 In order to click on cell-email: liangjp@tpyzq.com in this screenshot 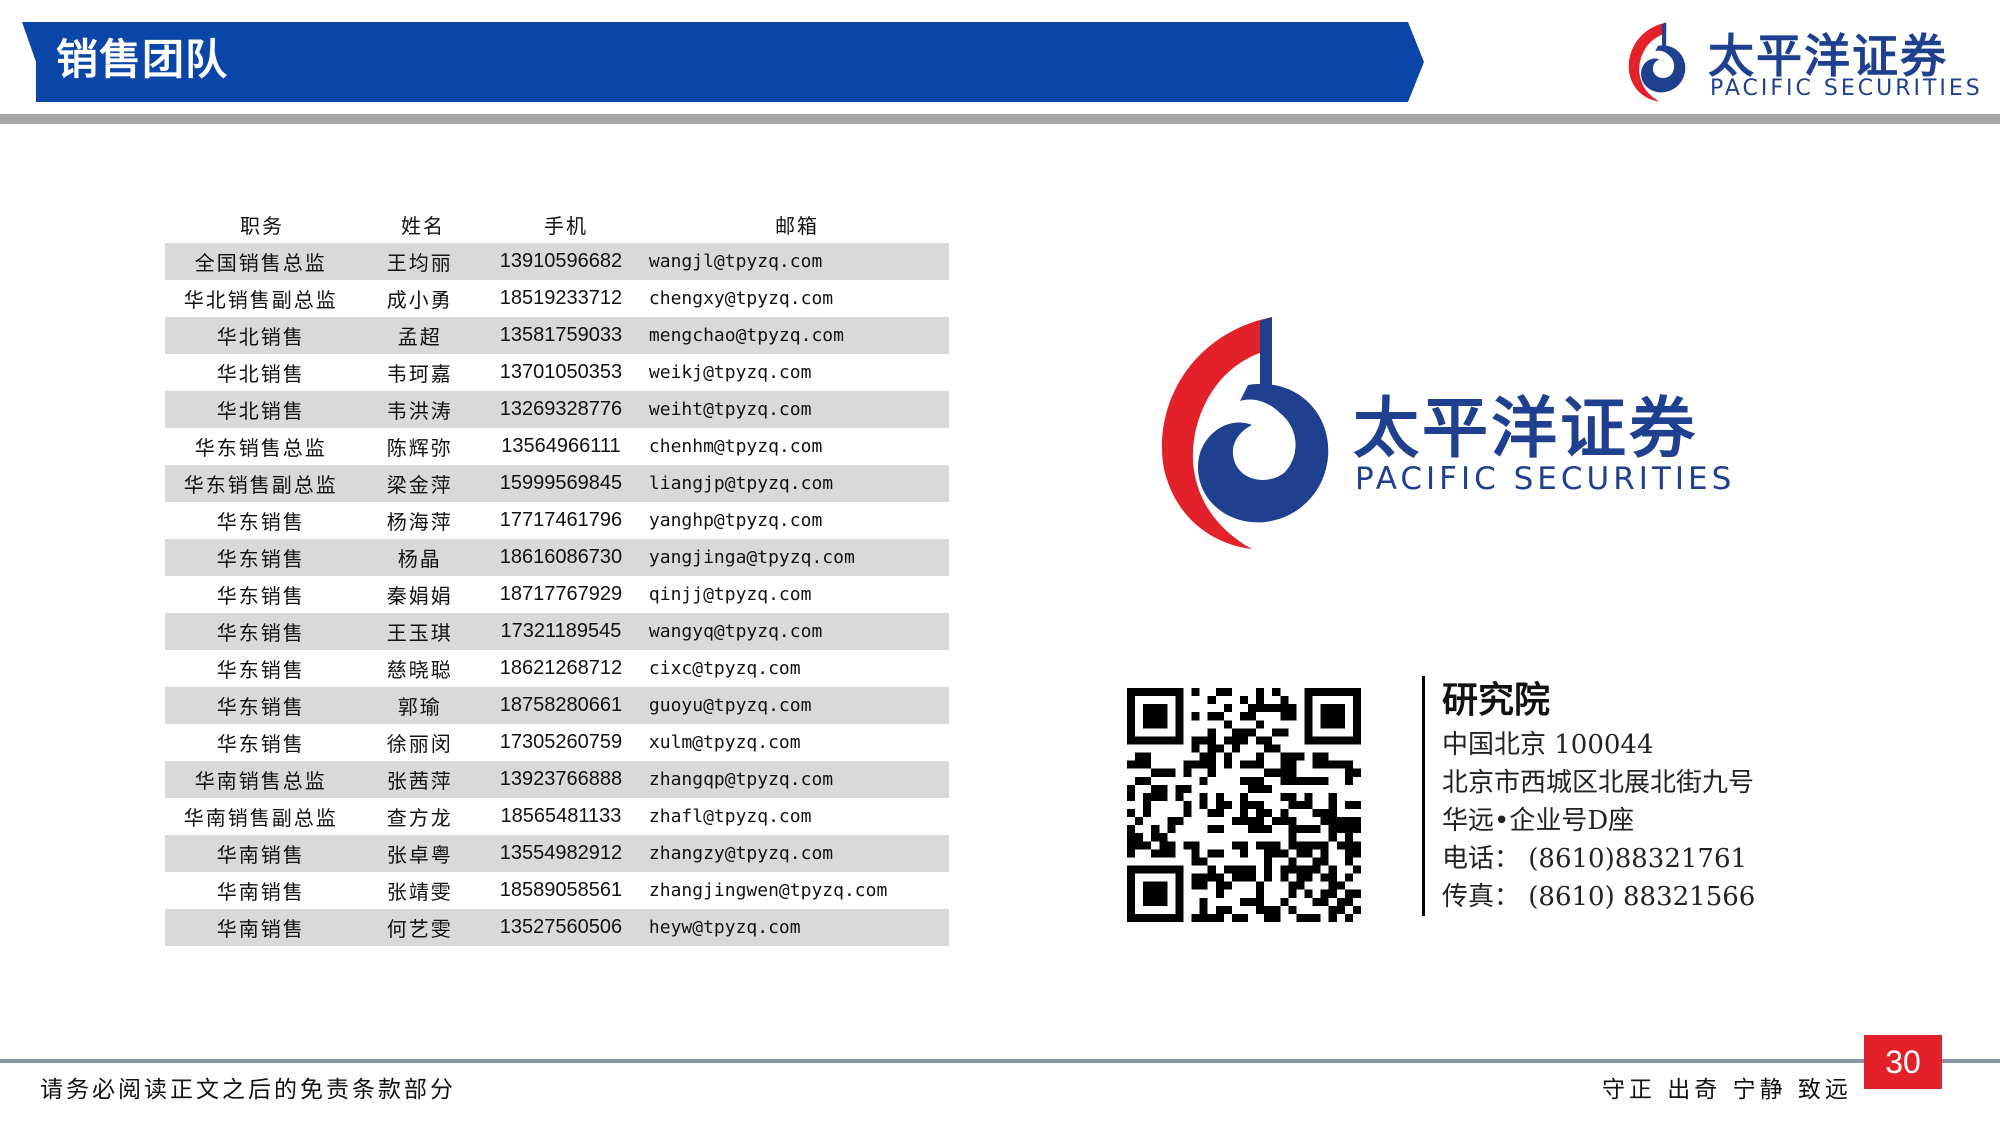, I will do `click(794, 483)`.